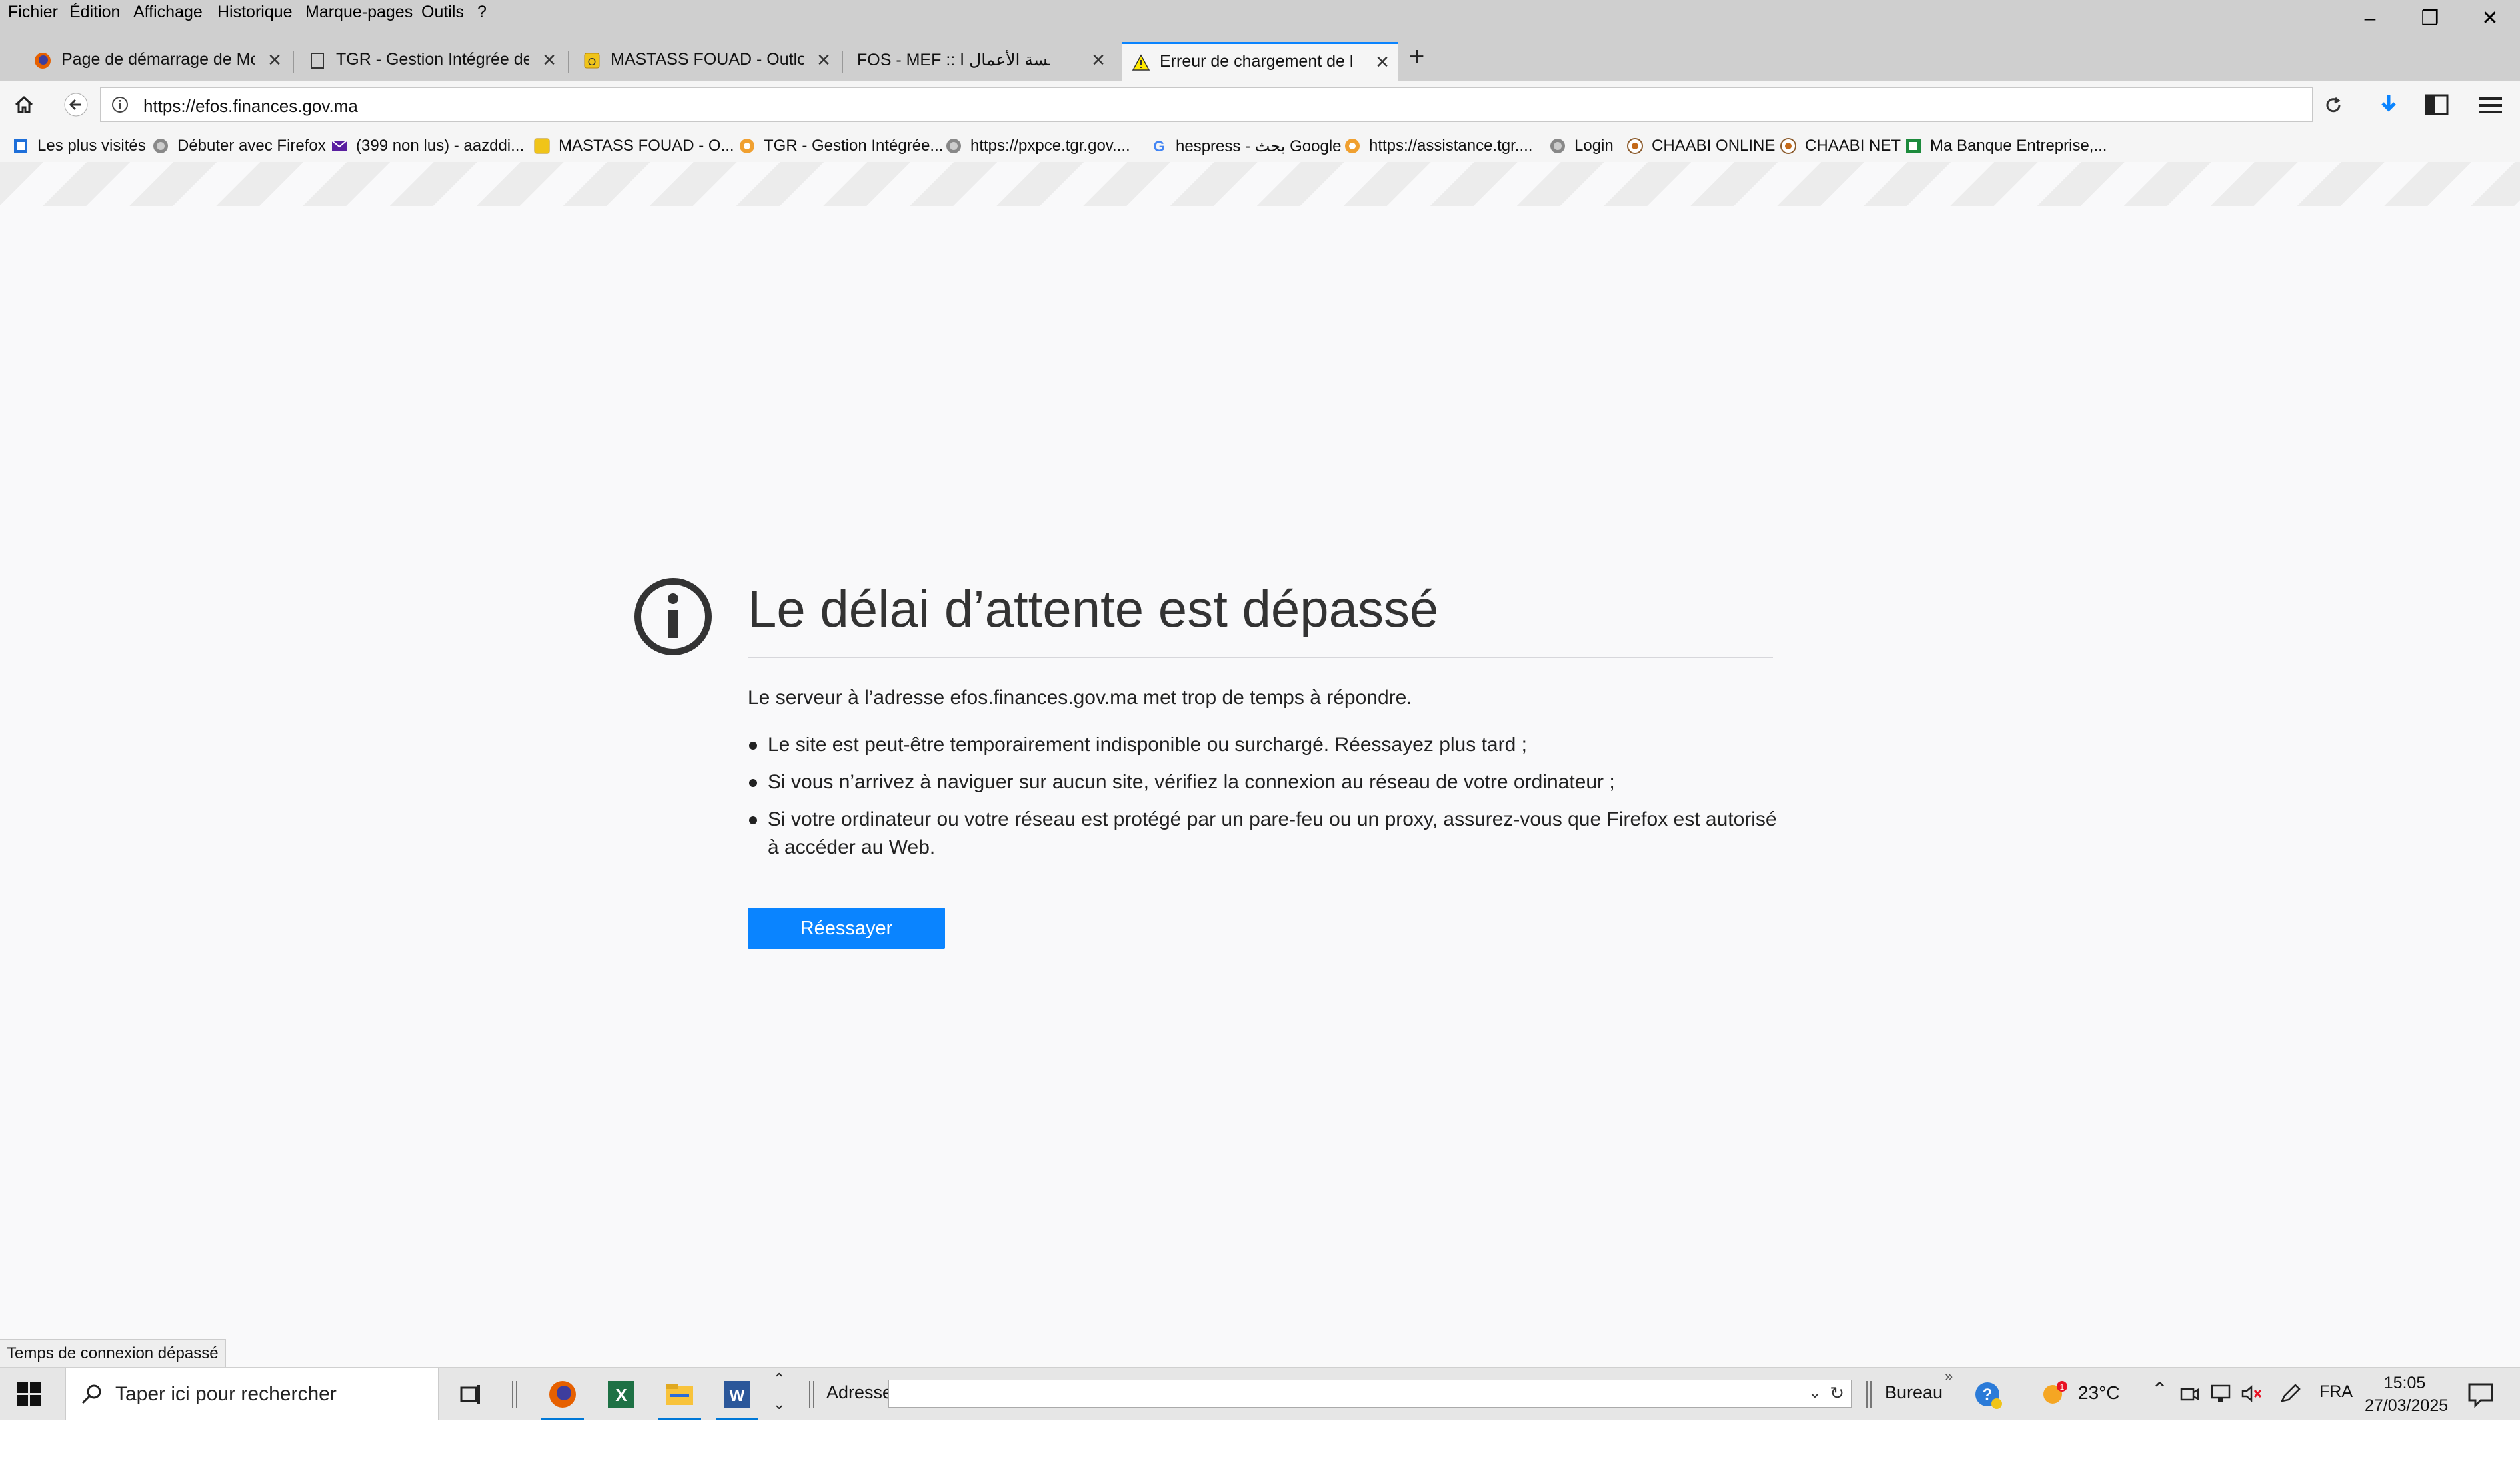  Describe the element at coordinates (24, 105) in the screenshot. I see `home-icon` at that location.